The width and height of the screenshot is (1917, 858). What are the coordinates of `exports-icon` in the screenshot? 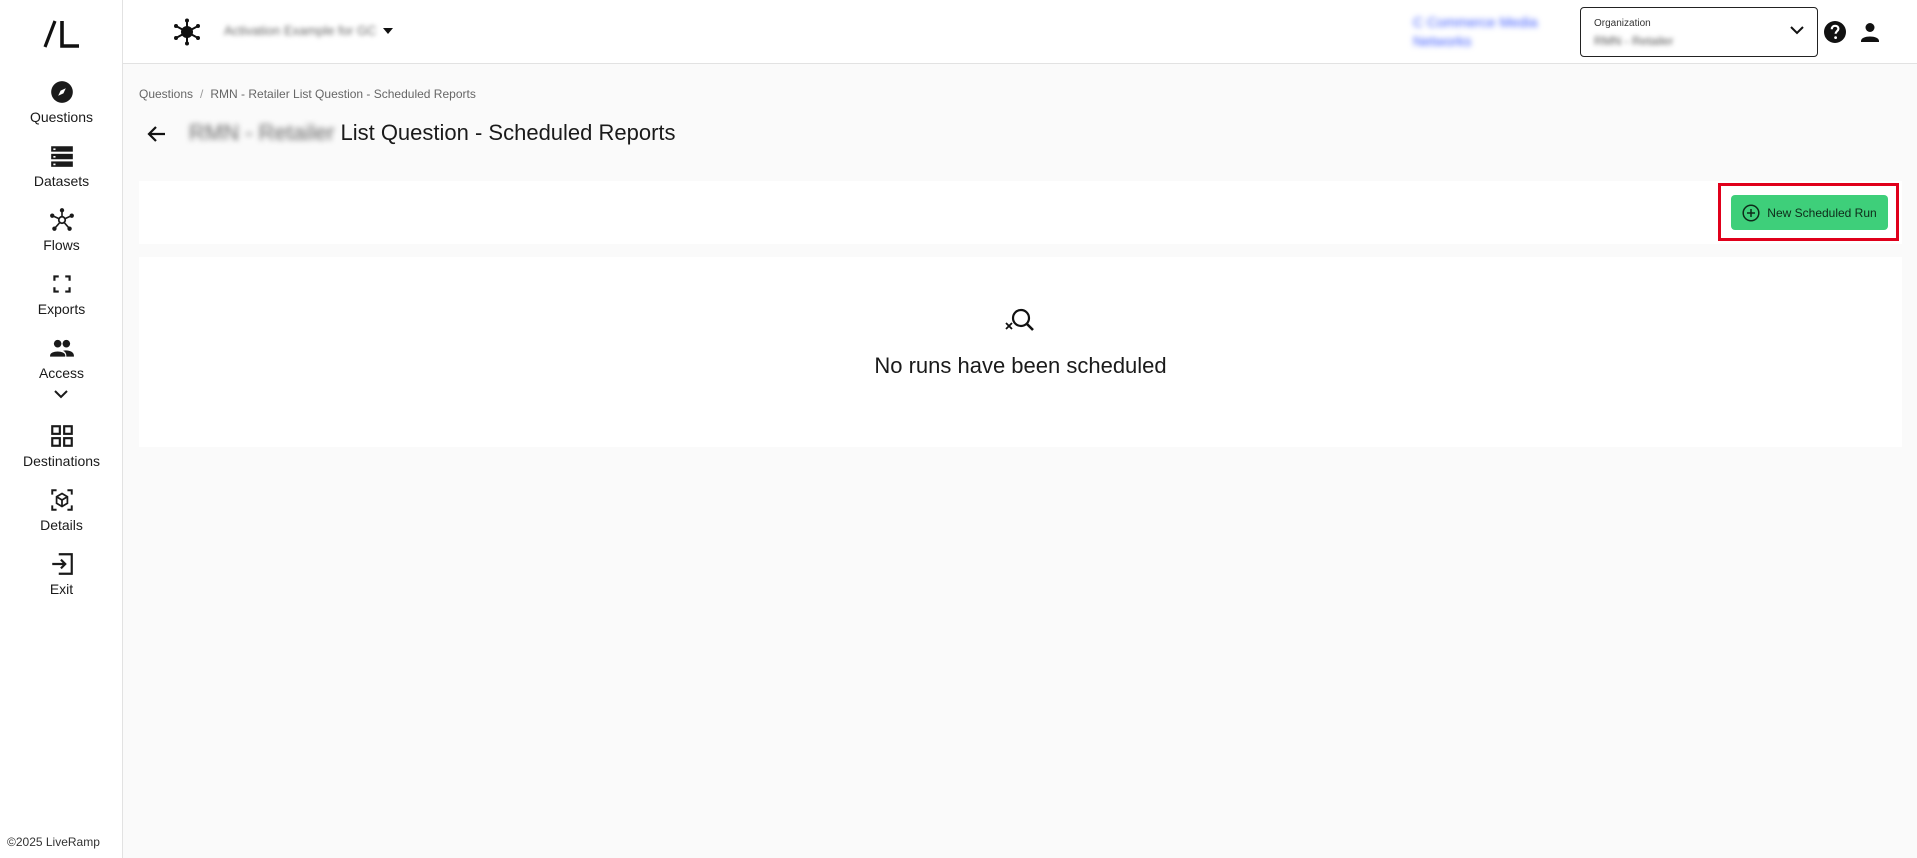 It's located at (61, 284).